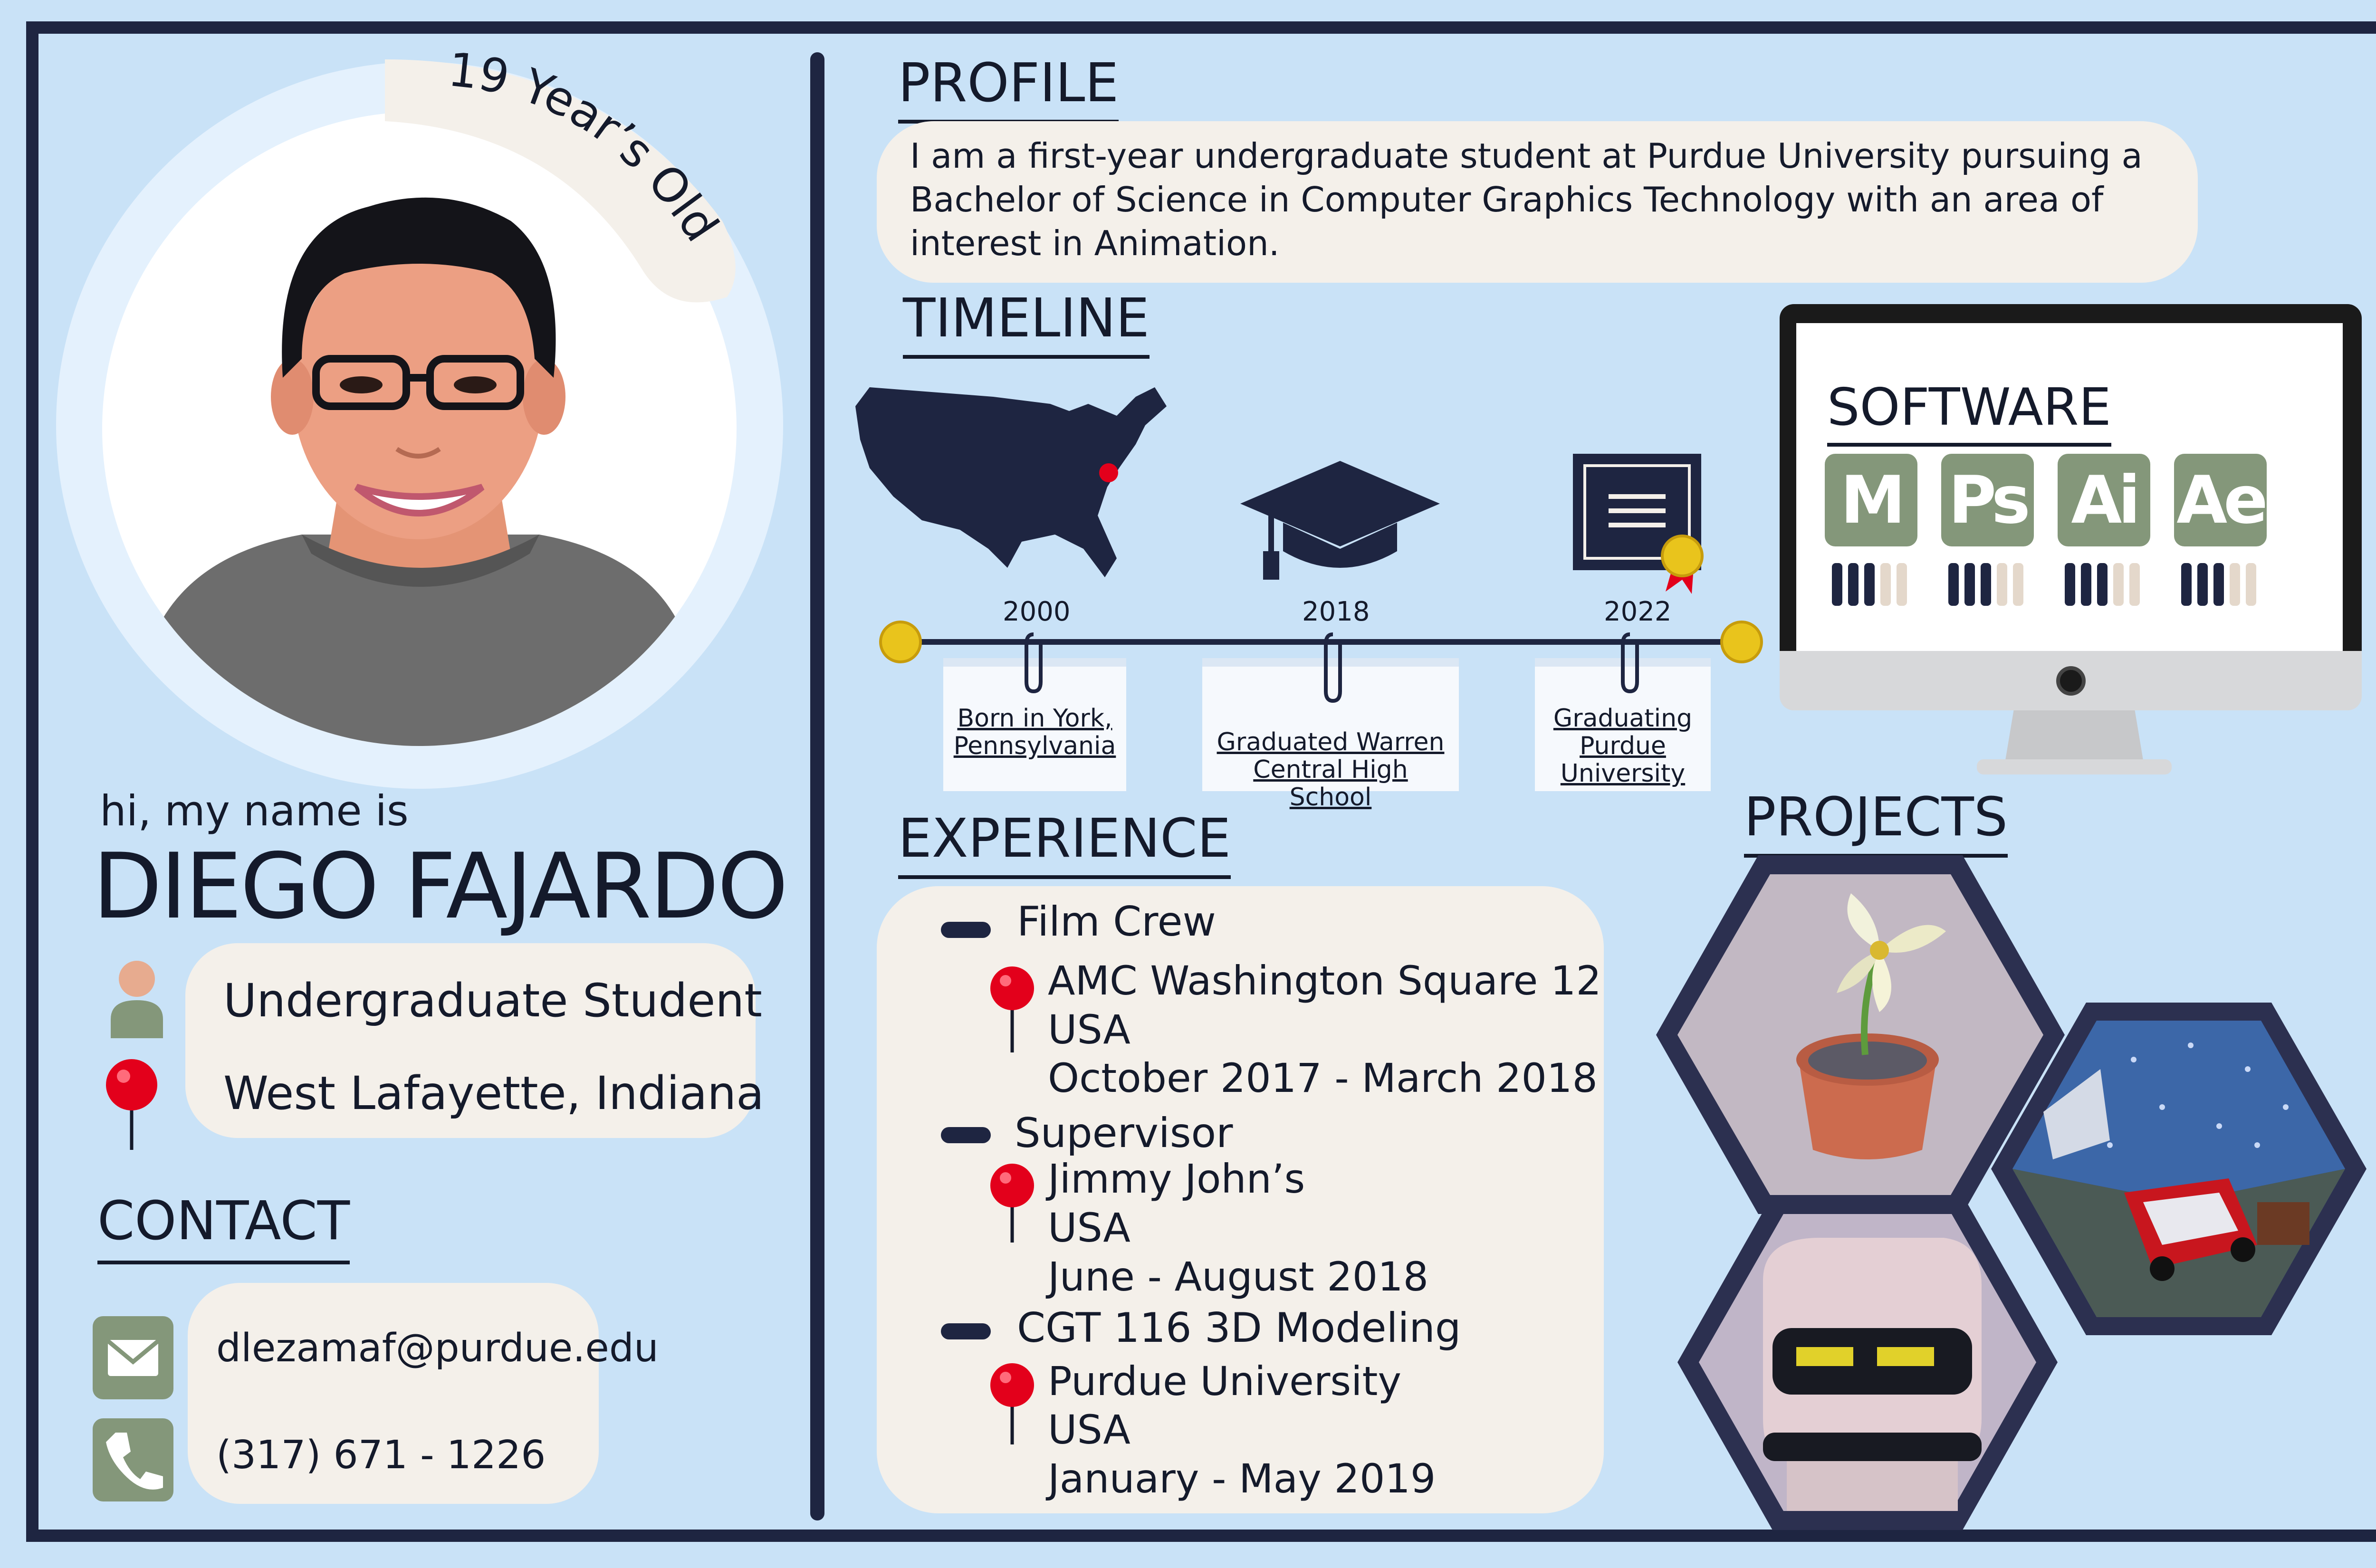 The height and width of the screenshot is (1568, 2376). I want to click on maya-icon: M, so click(1871, 500).